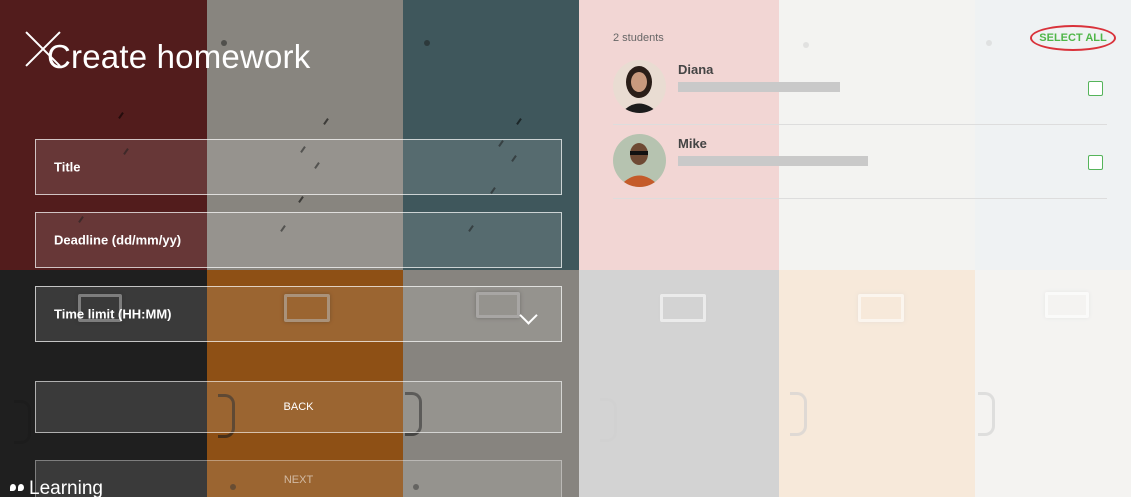 The width and height of the screenshot is (1131, 500). Describe the element at coordinates (298, 314) in the screenshot. I see `time-limit-select: Time limit (HH:MM)` at that location.